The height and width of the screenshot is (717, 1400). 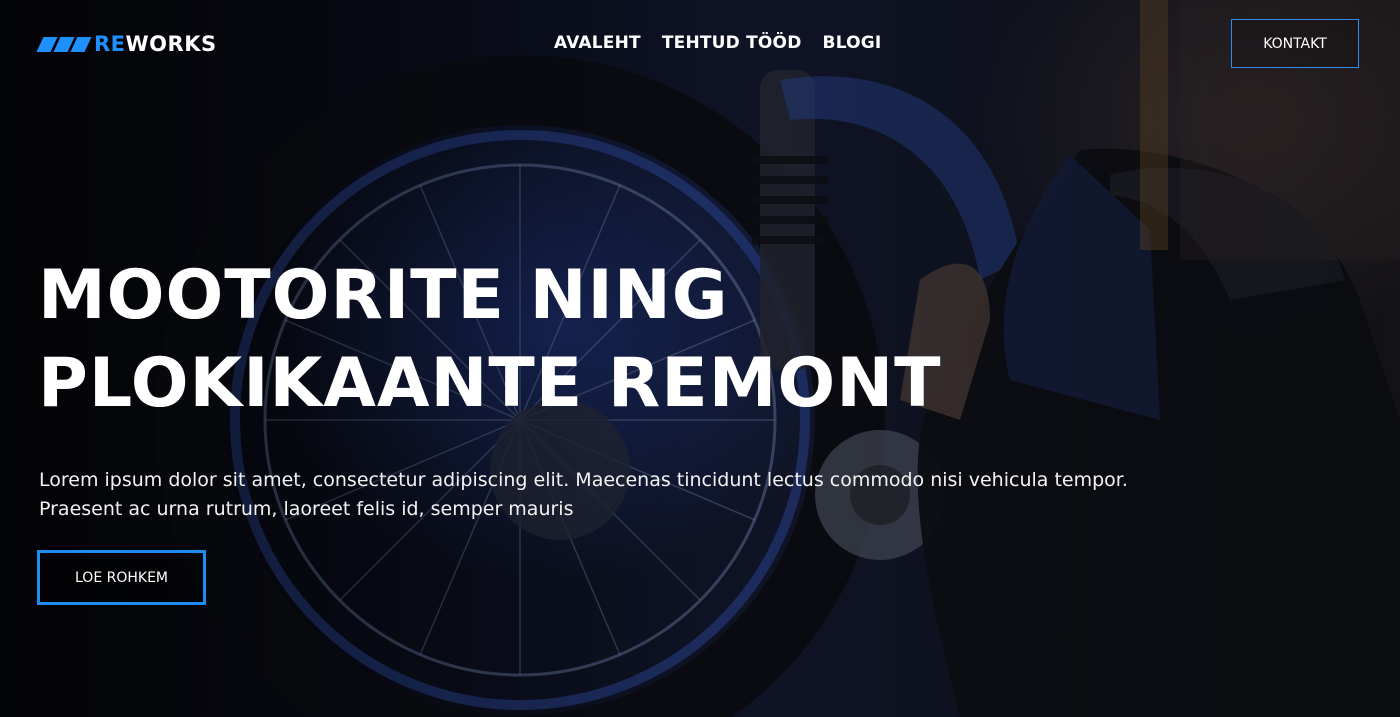 I want to click on read-more-button: LOE ROHKEM, so click(x=121, y=577).